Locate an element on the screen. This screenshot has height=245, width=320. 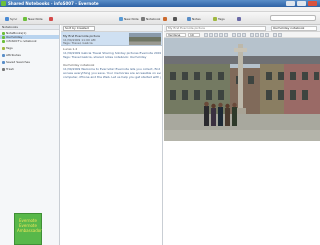
note-thumbnail is located at coordinates (145, 39).